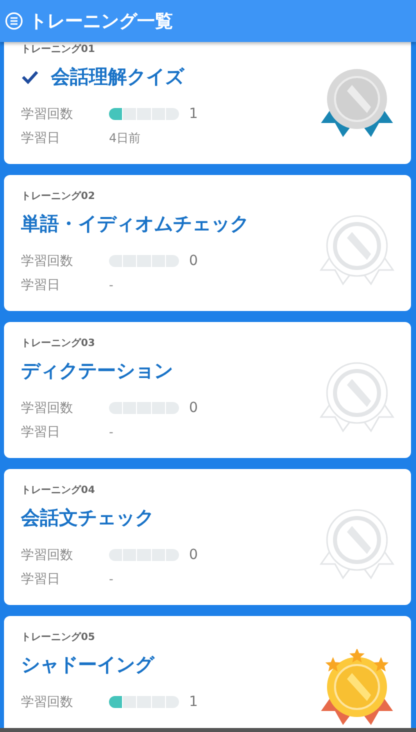  Describe the element at coordinates (58, 637) in the screenshot. I see `training-number: トレーニング05` at that location.